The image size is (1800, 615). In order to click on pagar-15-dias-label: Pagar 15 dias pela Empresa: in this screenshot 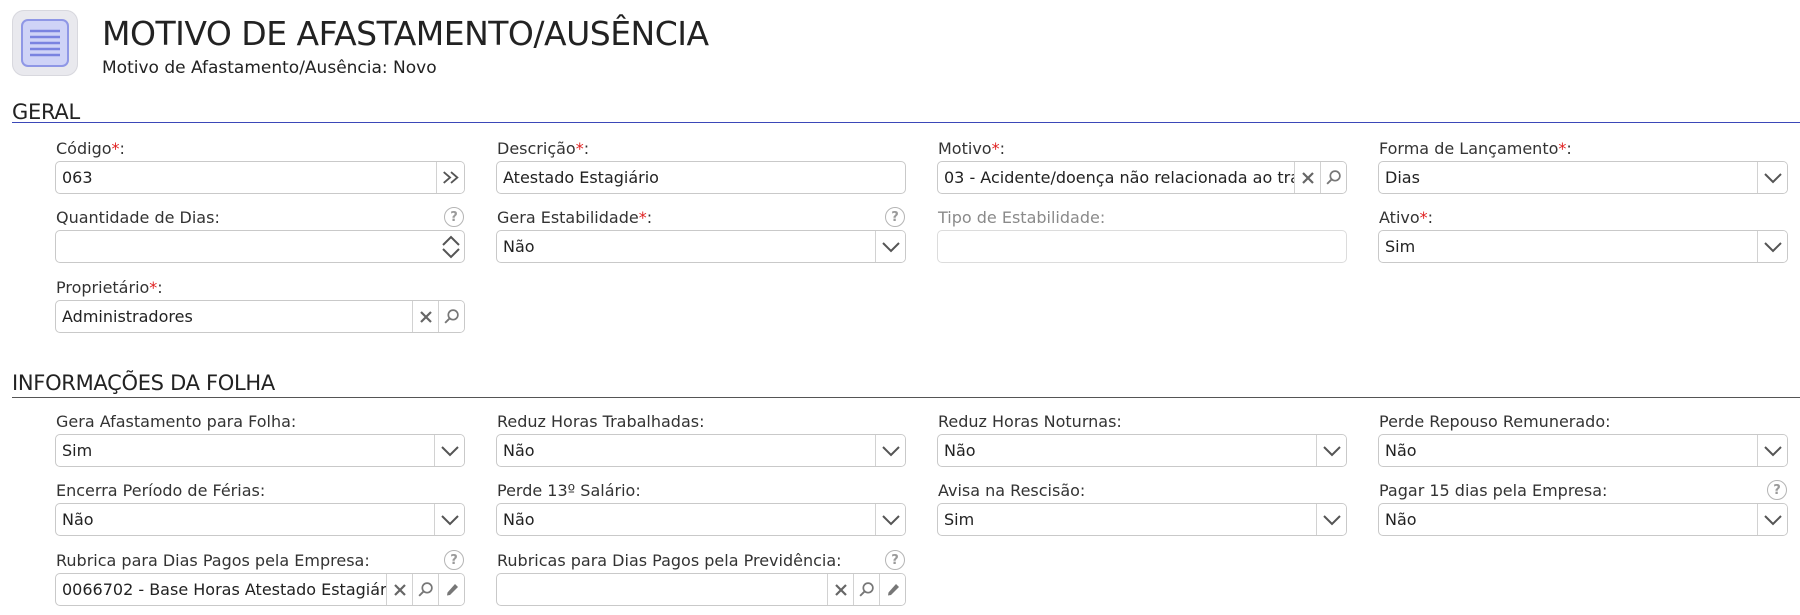, I will do `click(1493, 490)`.